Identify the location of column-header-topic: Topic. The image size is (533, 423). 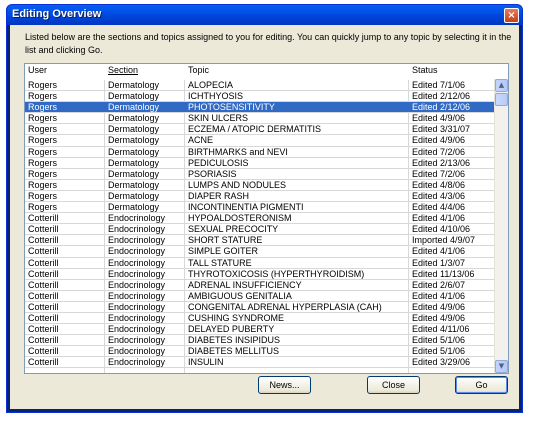
(198, 70).